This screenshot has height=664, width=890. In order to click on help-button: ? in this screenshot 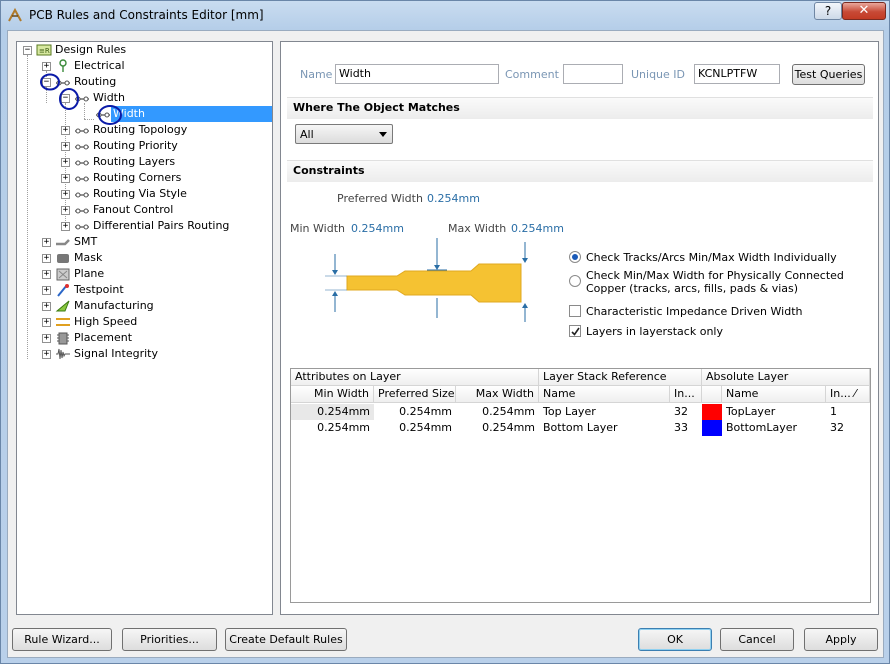, I will do `click(828, 11)`.